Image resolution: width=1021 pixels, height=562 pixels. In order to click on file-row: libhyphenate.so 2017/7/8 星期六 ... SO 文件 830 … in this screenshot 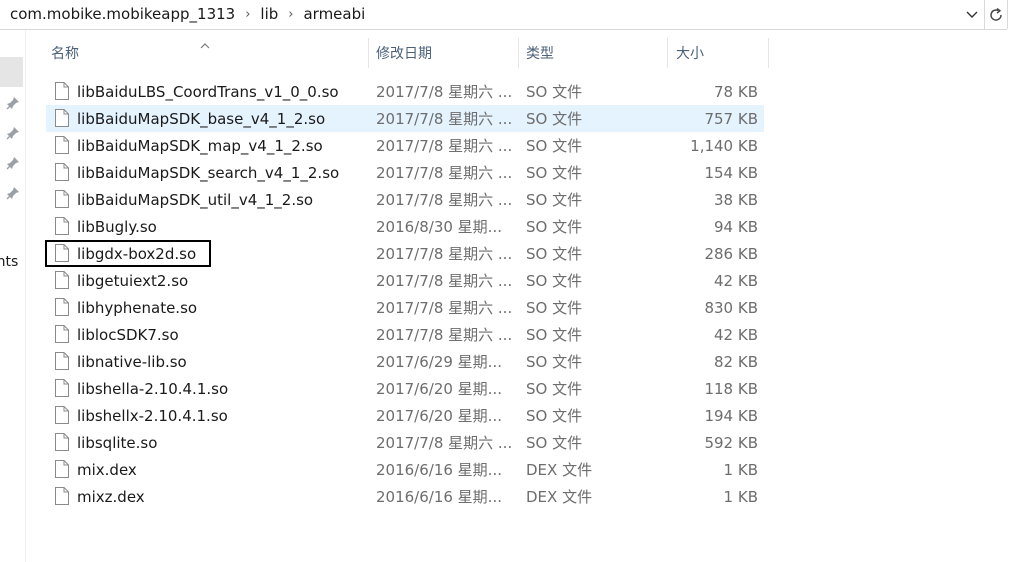, I will do `click(405, 307)`.